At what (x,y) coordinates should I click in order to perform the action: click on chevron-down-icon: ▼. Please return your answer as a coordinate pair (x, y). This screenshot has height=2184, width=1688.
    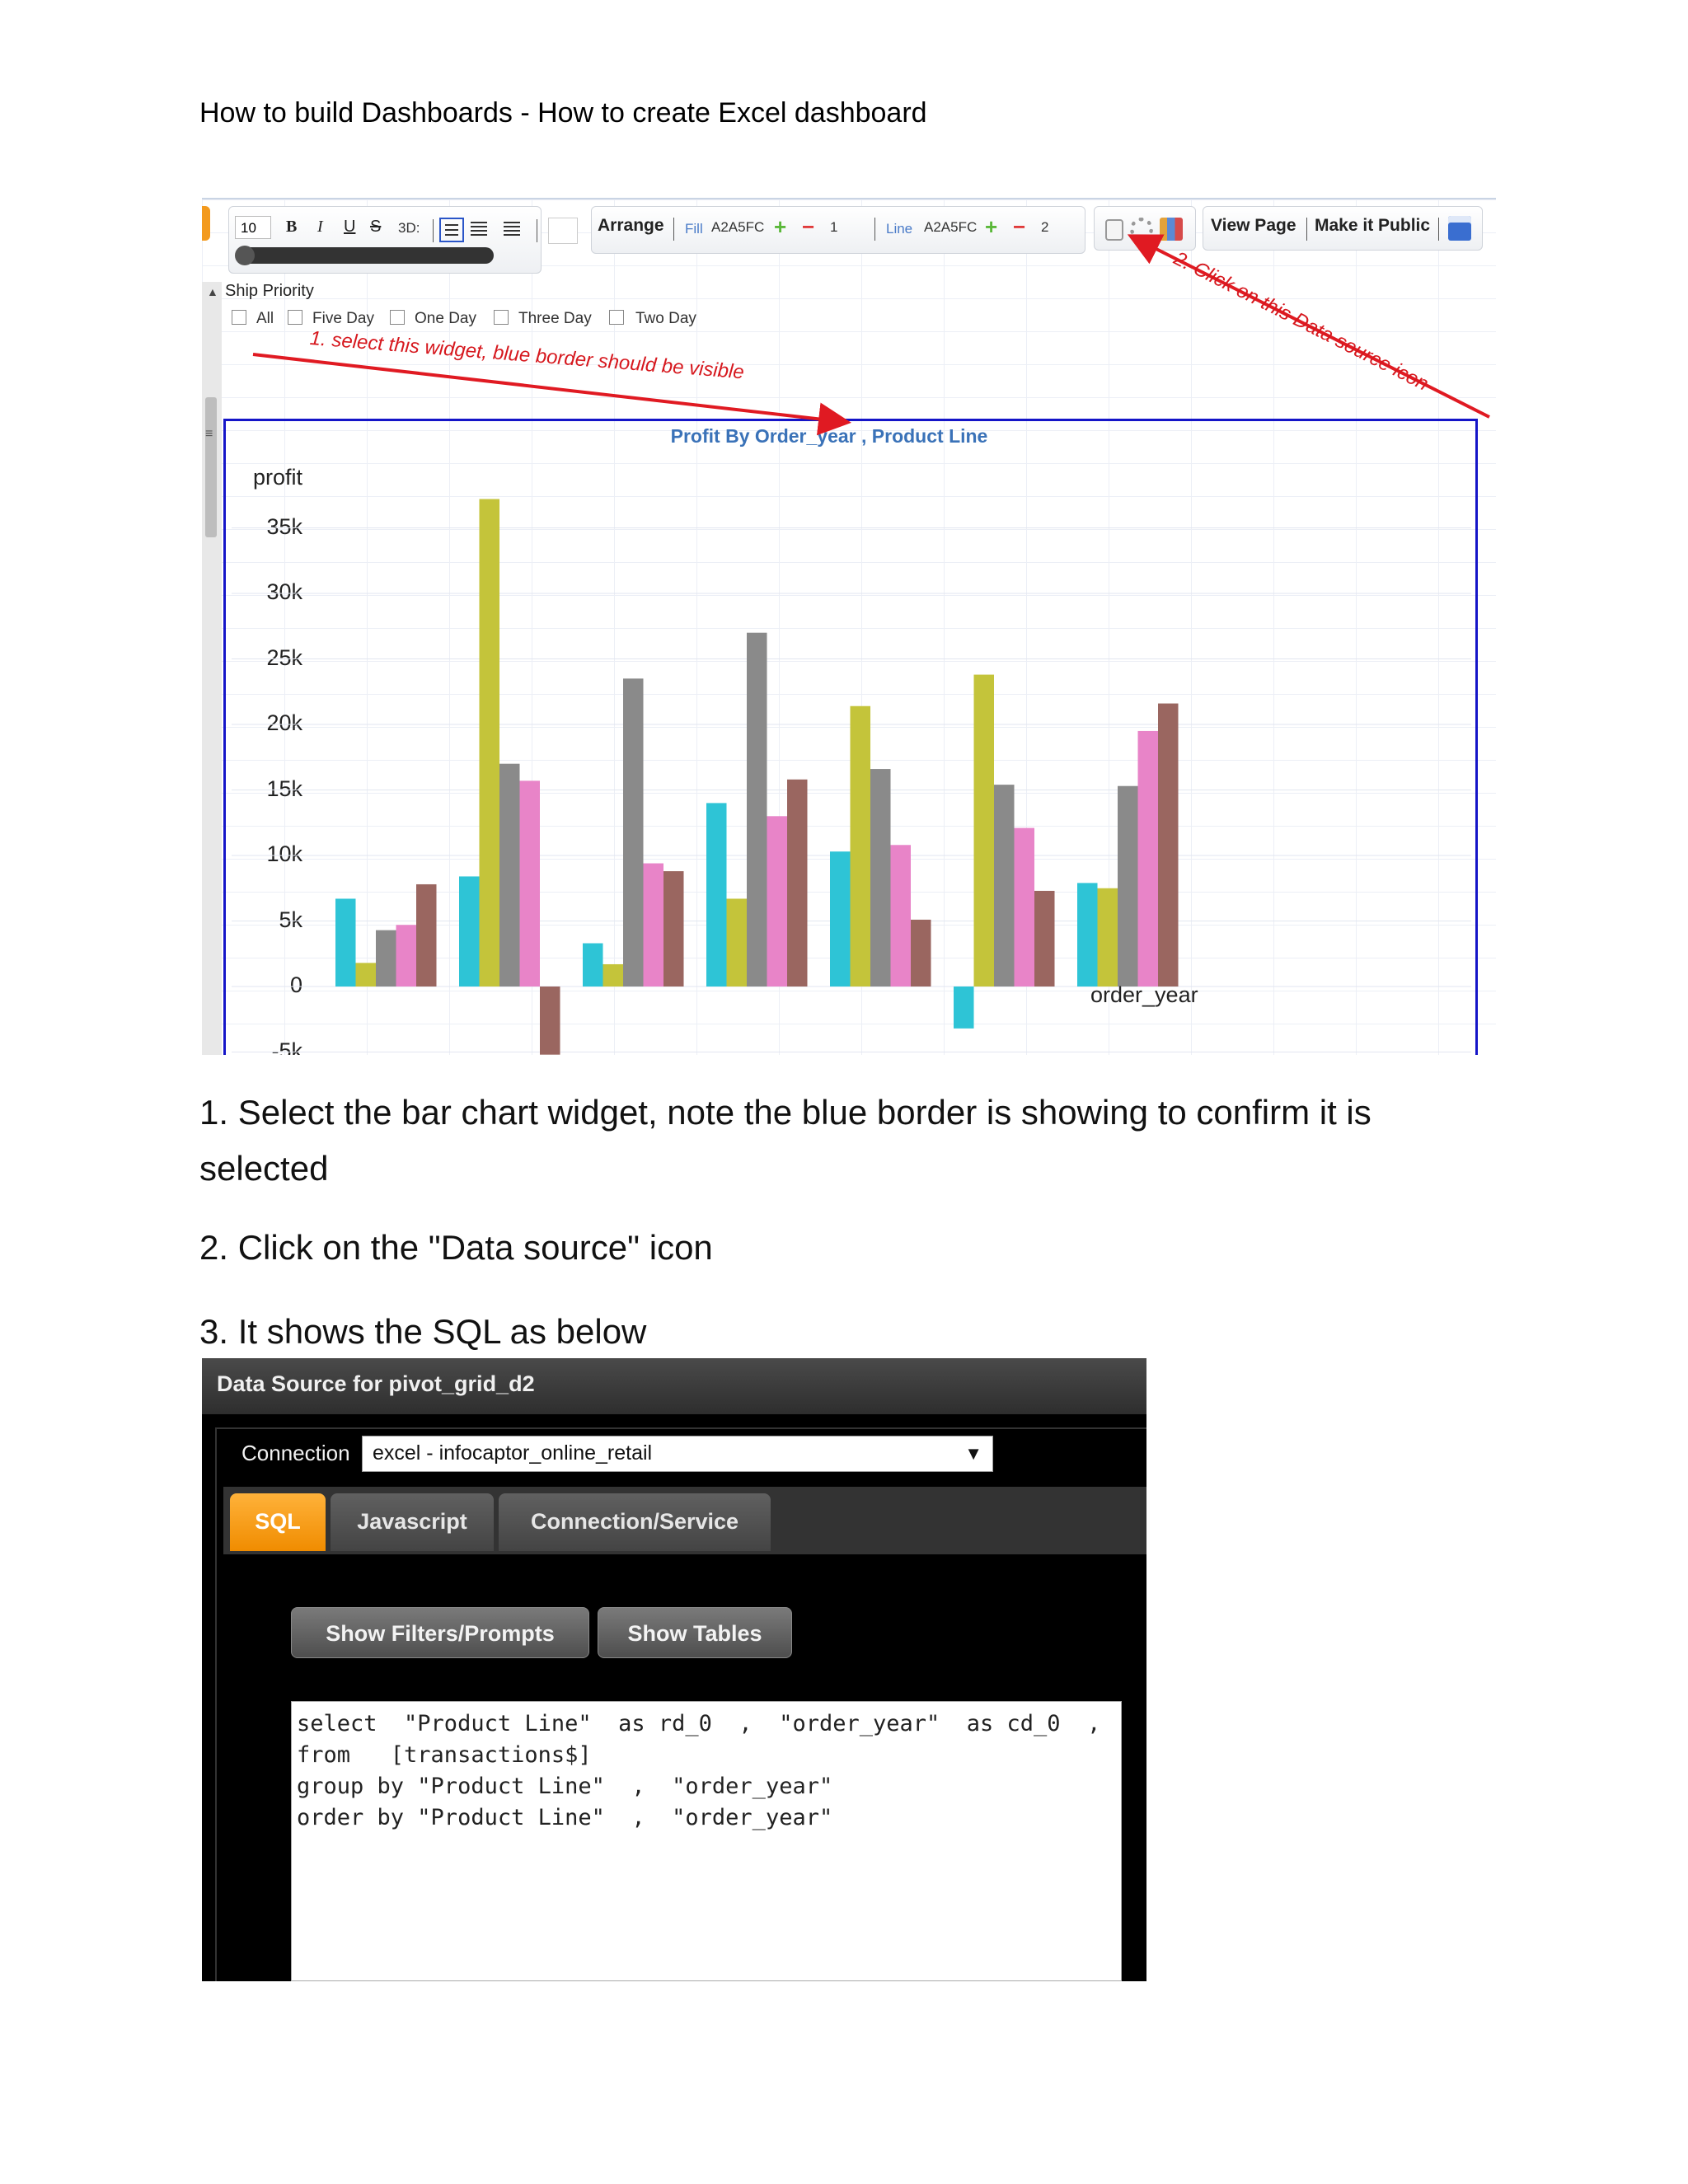
    Looking at the image, I should click on (973, 1454).